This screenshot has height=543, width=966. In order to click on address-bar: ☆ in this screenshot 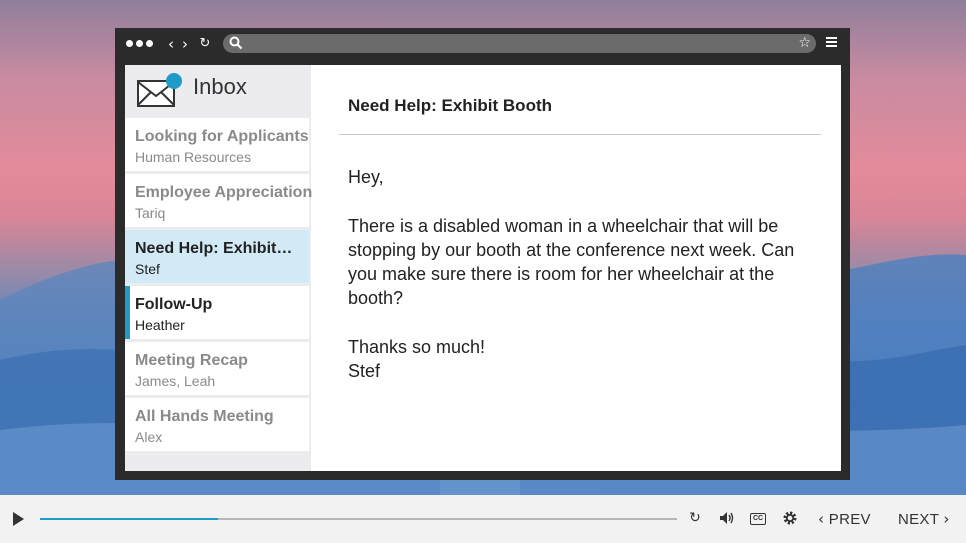, I will do `click(519, 43)`.